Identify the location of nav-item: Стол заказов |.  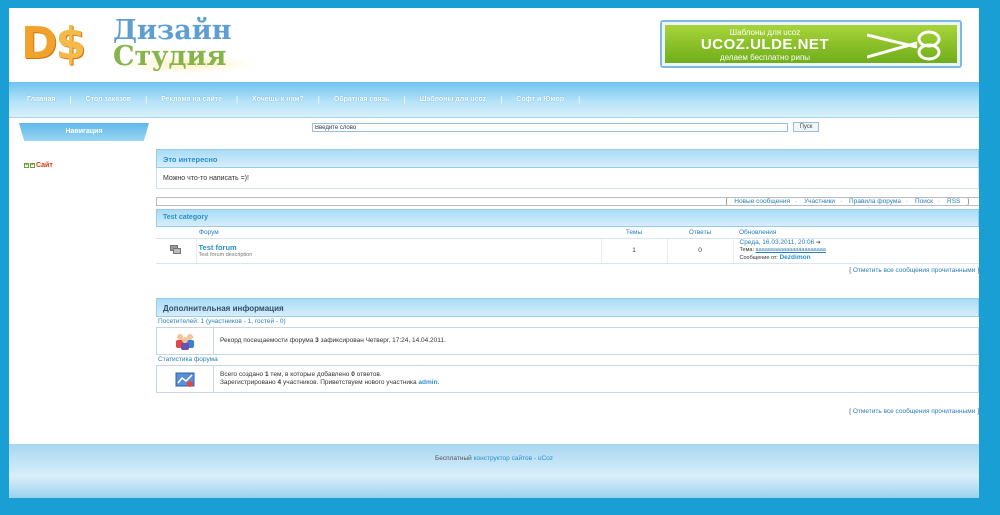
(116, 99).